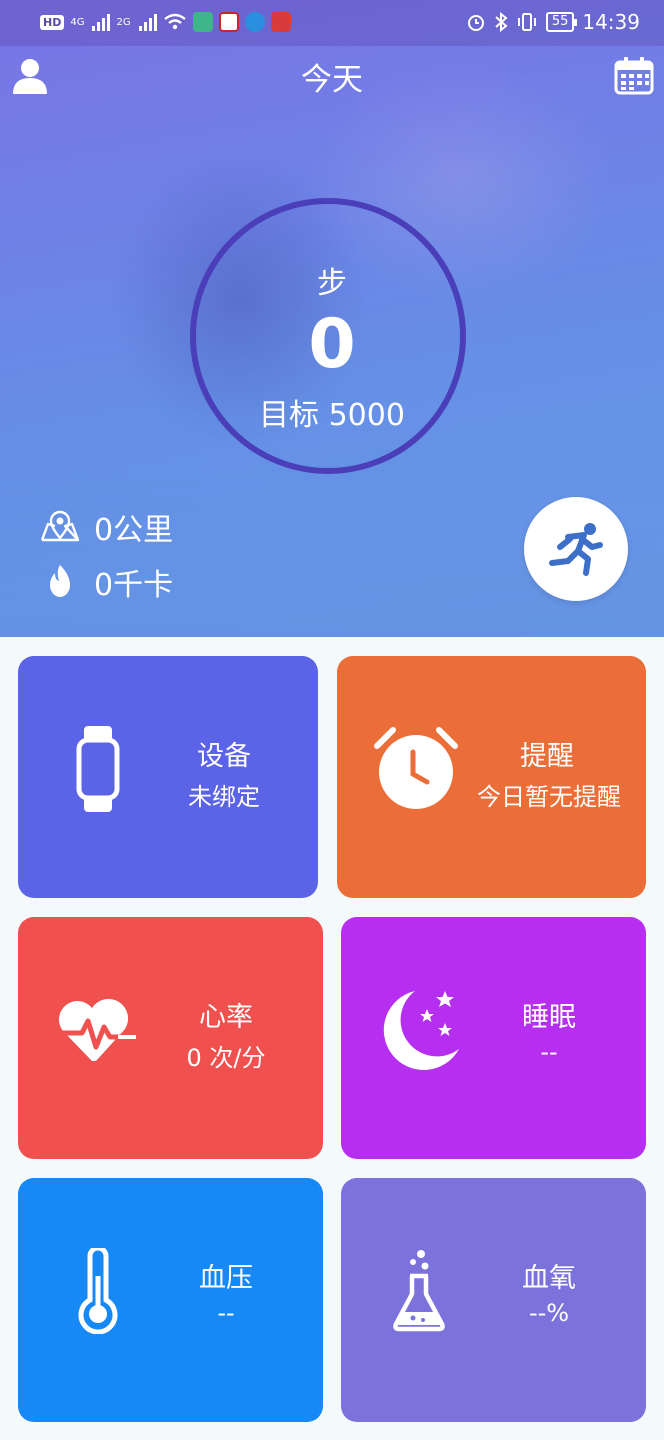 This screenshot has width=664, height=1440. I want to click on heart-pulse-icon, so click(97, 1029).